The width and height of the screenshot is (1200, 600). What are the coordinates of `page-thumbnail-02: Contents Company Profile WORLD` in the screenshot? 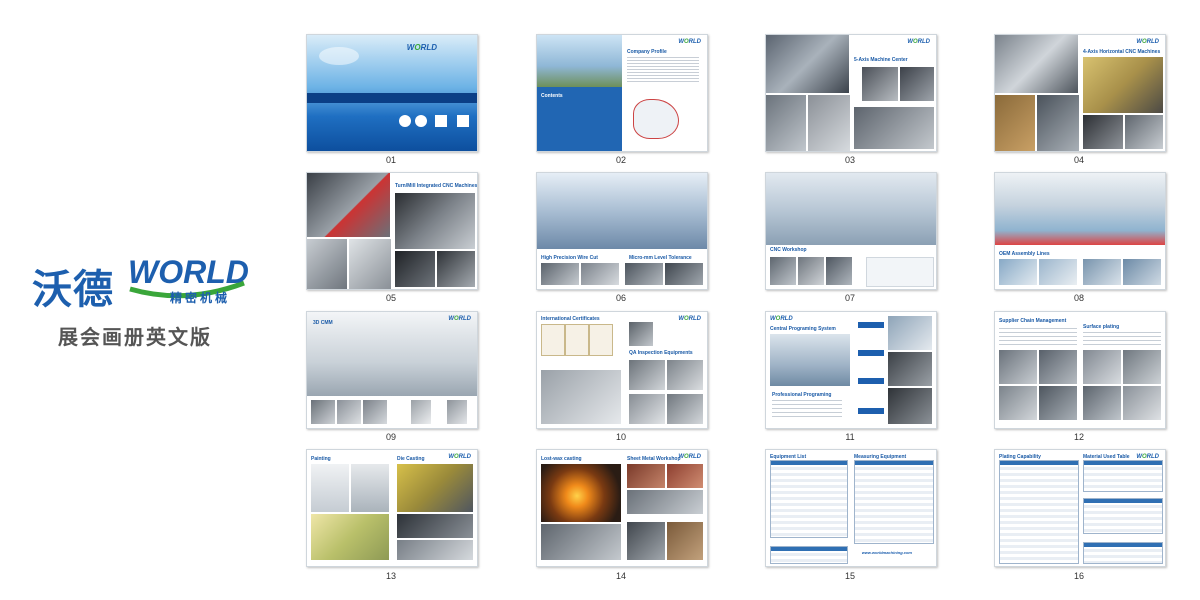 It's located at (622, 93).